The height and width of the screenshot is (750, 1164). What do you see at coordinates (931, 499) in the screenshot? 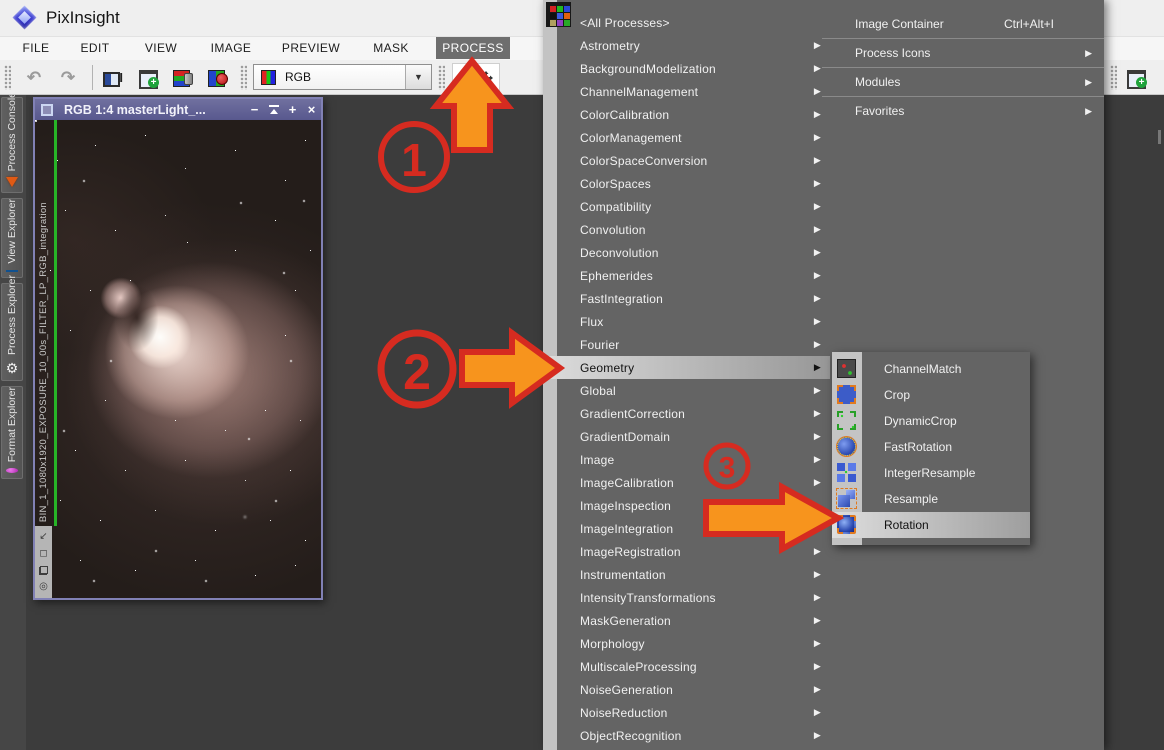
I see `geometry-submenu-item: Resample` at bounding box center [931, 499].